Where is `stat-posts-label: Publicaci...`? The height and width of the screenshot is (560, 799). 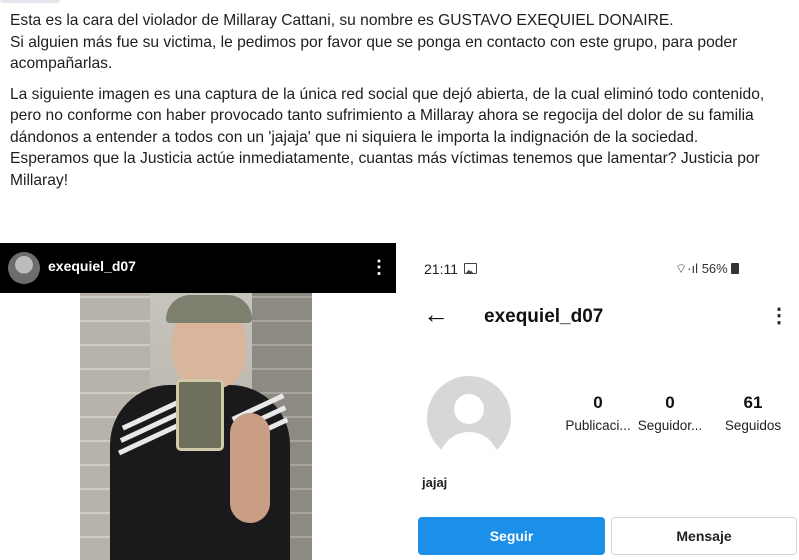 stat-posts-label: Publicaci... is located at coordinates (598, 425).